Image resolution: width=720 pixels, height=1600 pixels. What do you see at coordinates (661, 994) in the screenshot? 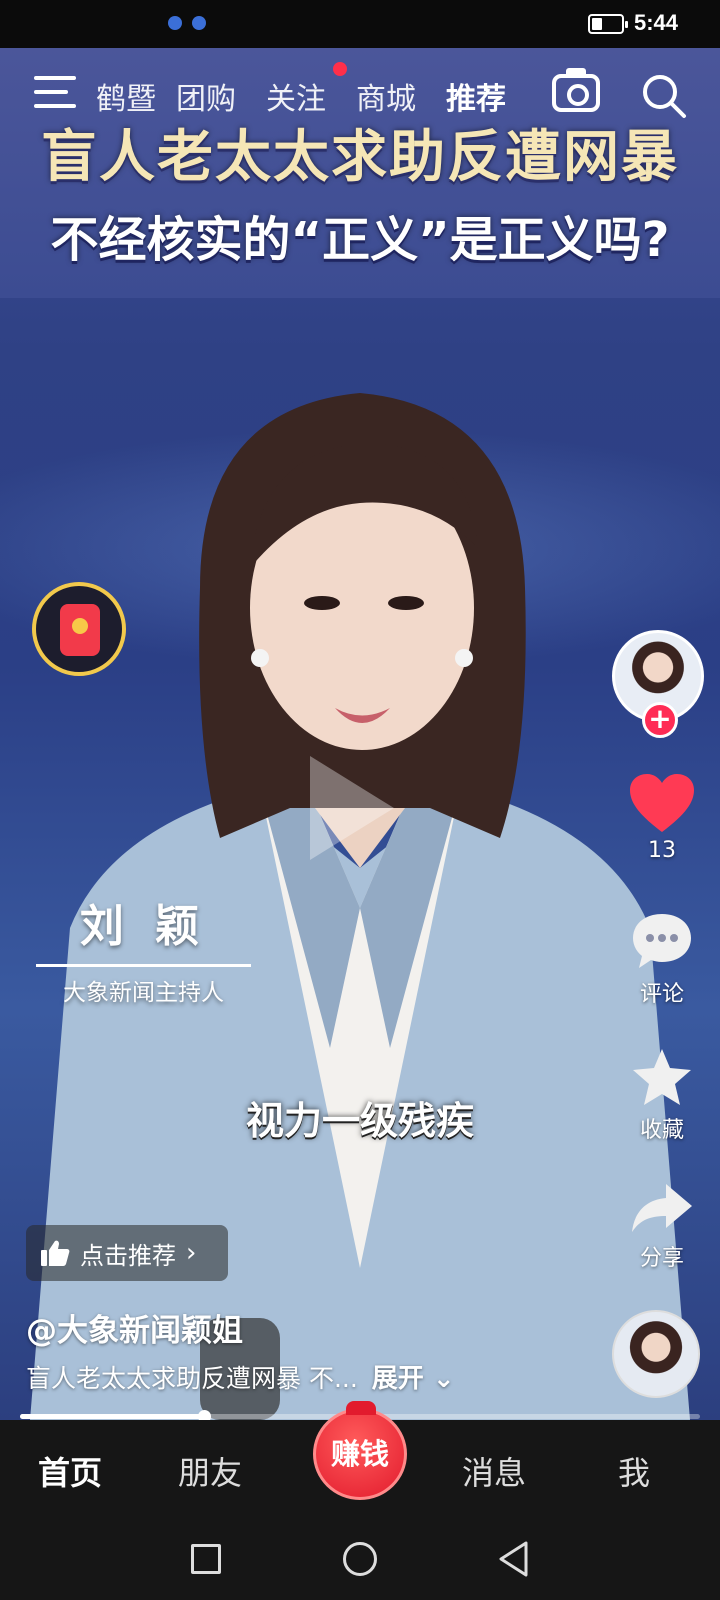
I see `comment-label: 评论` at bounding box center [661, 994].